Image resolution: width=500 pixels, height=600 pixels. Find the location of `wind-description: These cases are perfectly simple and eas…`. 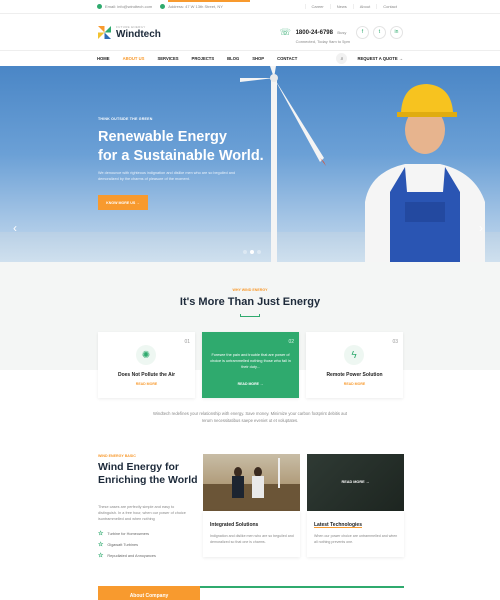

wind-description: These cases are perfectly simple and eas… is located at coordinates (142, 513).